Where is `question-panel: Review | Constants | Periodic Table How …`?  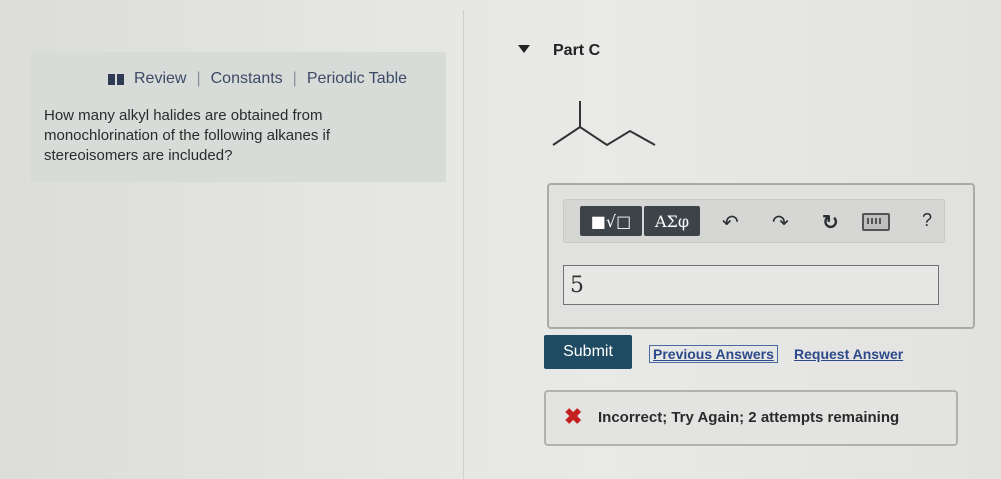
question-panel: Review | Constants | Periodic Table How … is located at coordinates (238, 117).